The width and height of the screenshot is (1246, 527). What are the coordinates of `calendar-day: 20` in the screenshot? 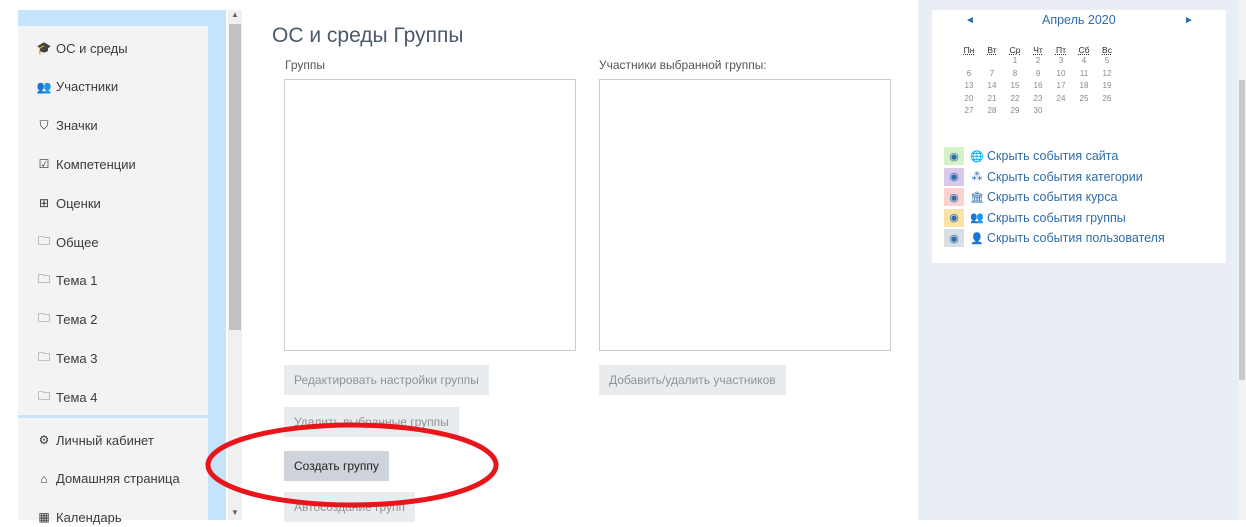 It's located at (969, 98).